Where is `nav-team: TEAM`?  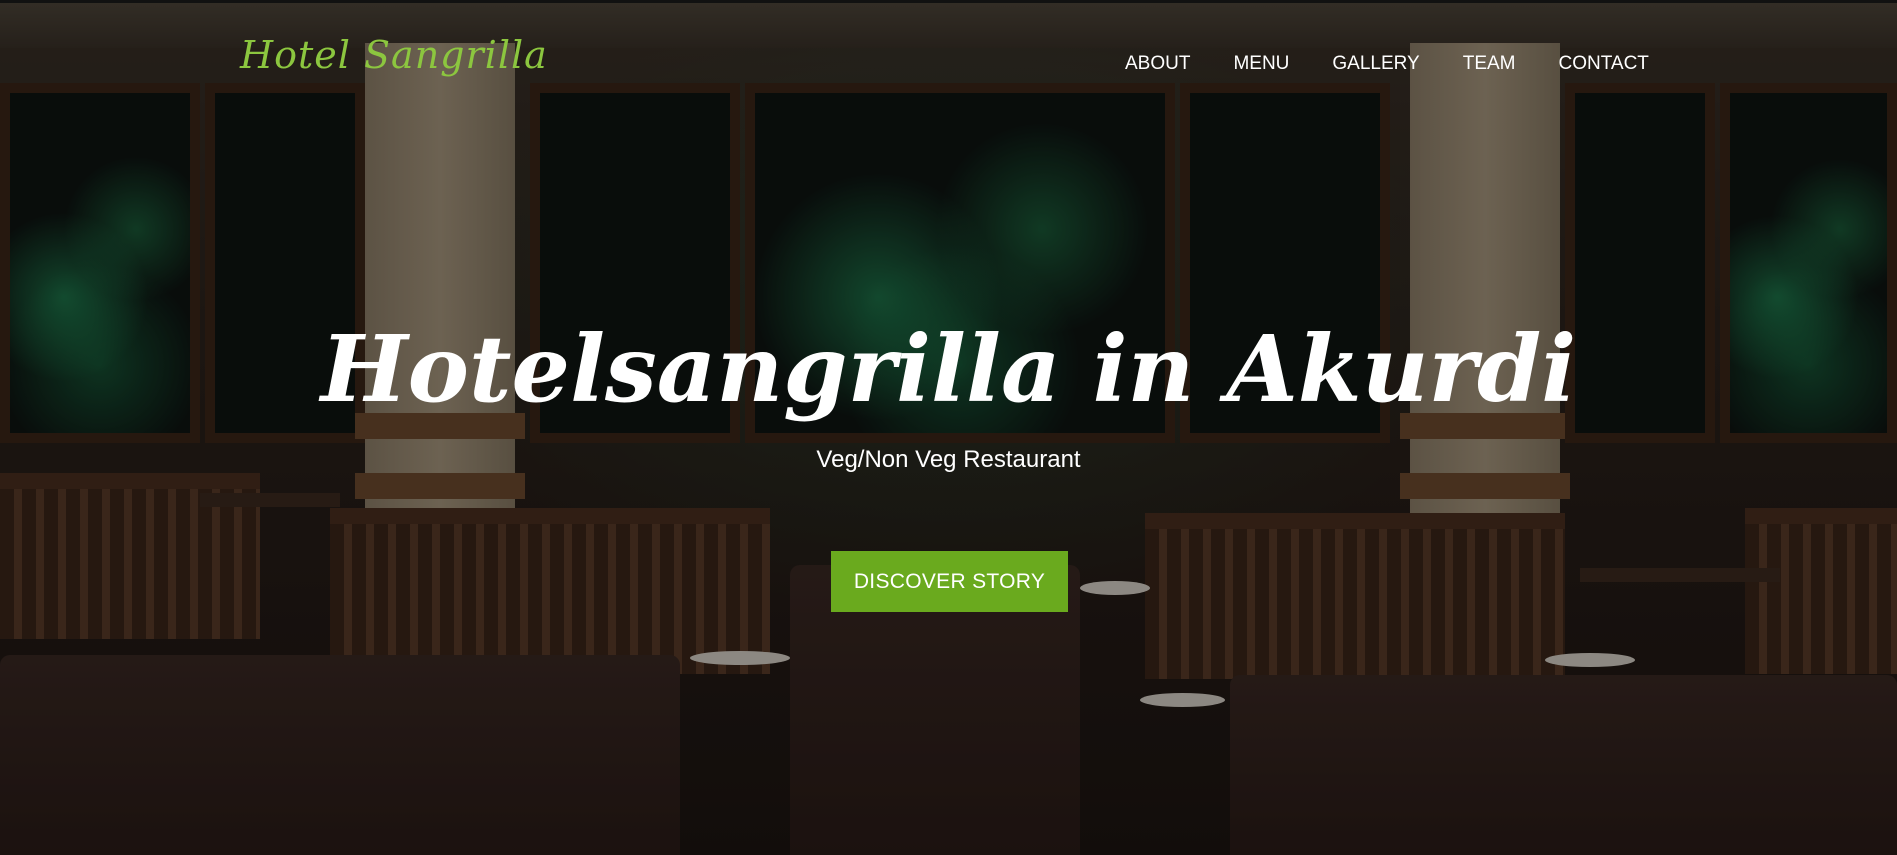 nav-team: TEAM is located at coordinates (1489, 64).